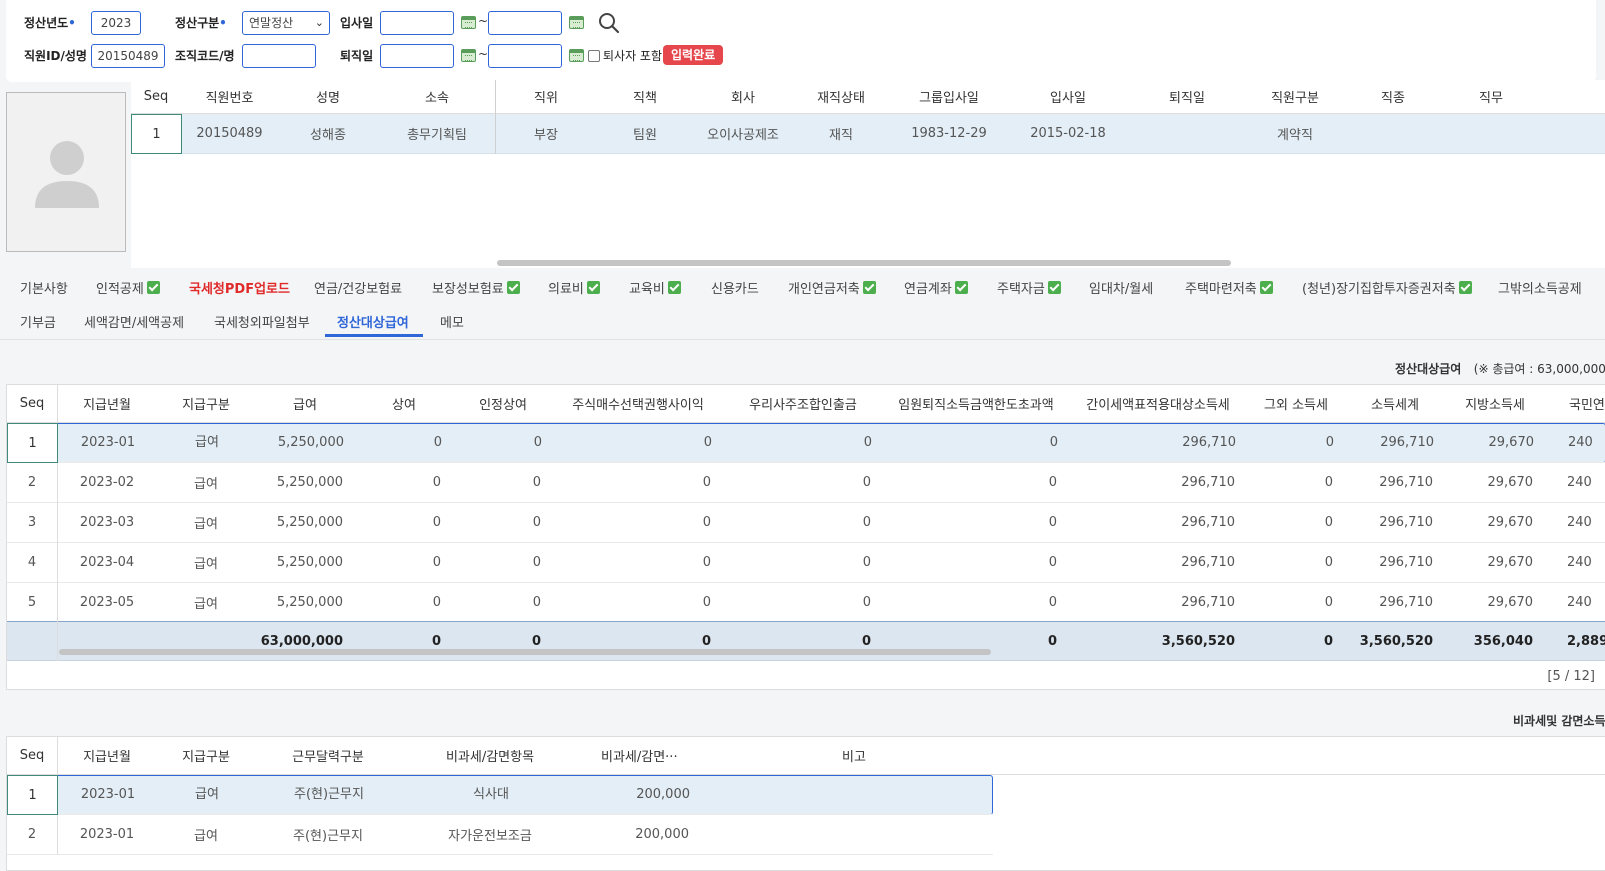 This screenshot has width=1605, height=871. I want to click on col-header: 주식매수선택권행사이익, so click(638, 403).